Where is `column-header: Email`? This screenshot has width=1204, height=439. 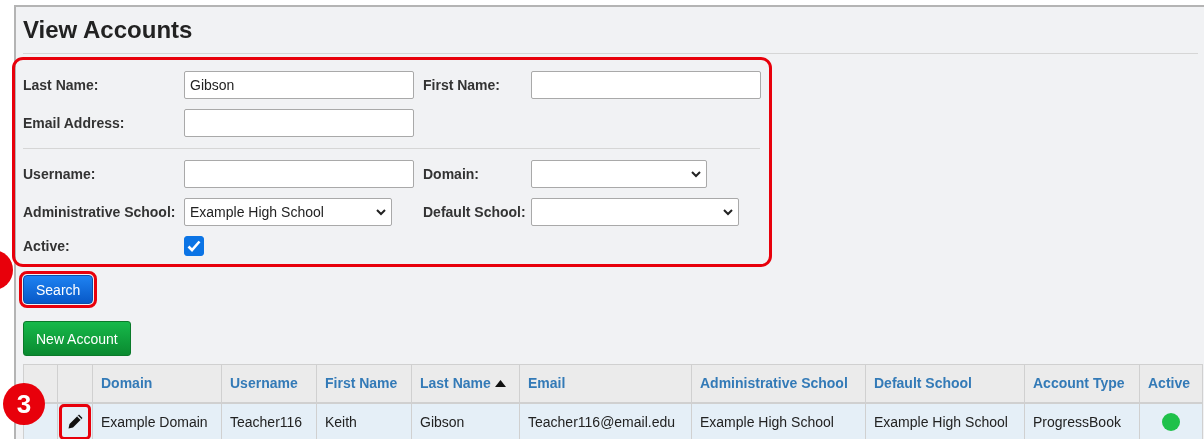 column-header: Email is located at coordinates (547, 383).